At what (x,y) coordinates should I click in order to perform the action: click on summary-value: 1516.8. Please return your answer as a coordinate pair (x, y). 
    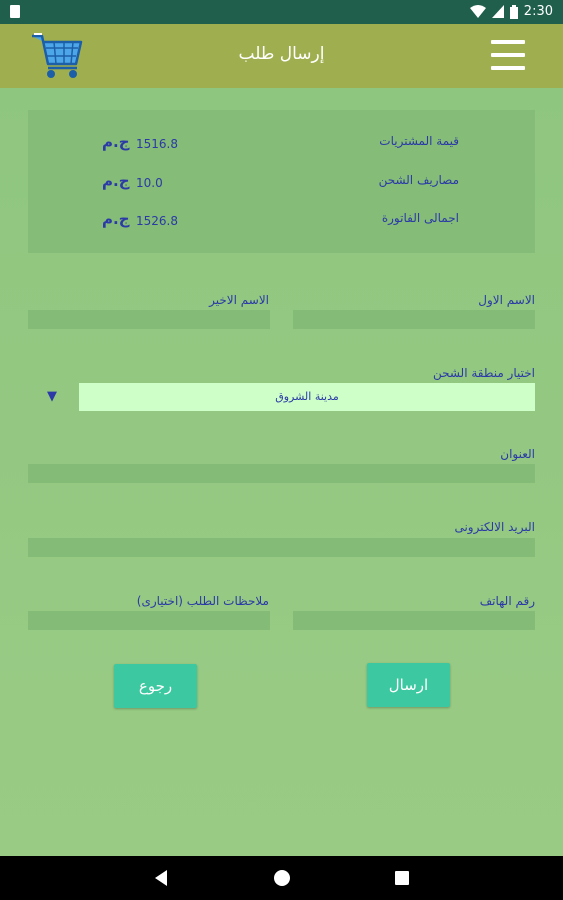
    Looking at the image, I should click on (157, 144).